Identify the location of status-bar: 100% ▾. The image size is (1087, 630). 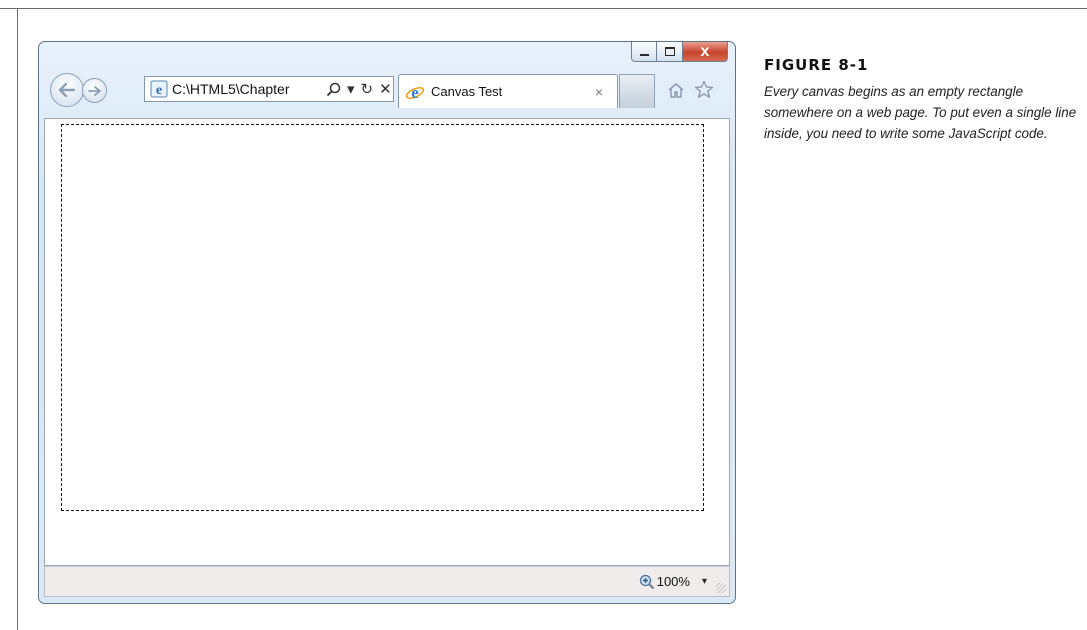
(387, 581).